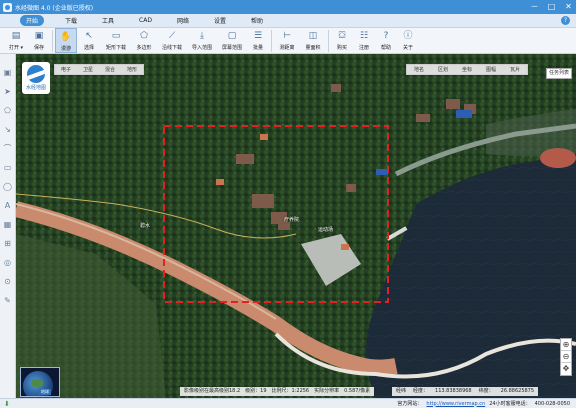  I want to click on map-type-electronic: 电子, so click(66, 69).